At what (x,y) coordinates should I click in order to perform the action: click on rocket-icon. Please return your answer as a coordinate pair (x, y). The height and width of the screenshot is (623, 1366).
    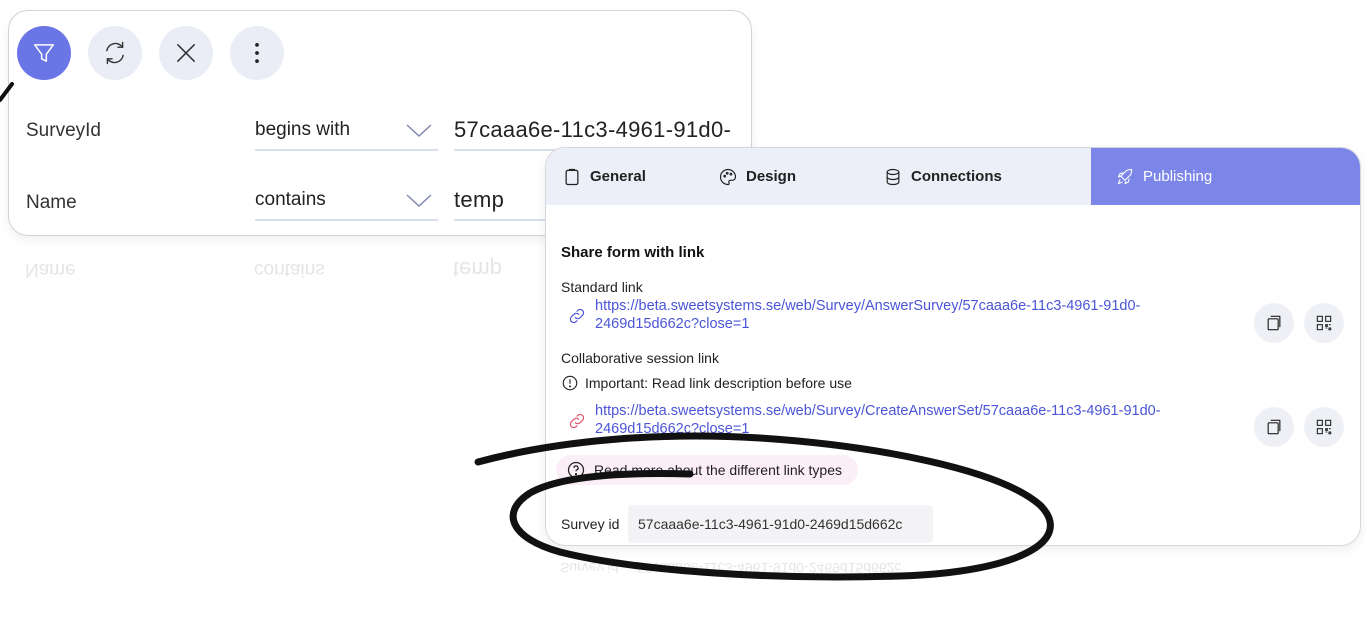
    Looking at the image, I should click on (1125, 176).